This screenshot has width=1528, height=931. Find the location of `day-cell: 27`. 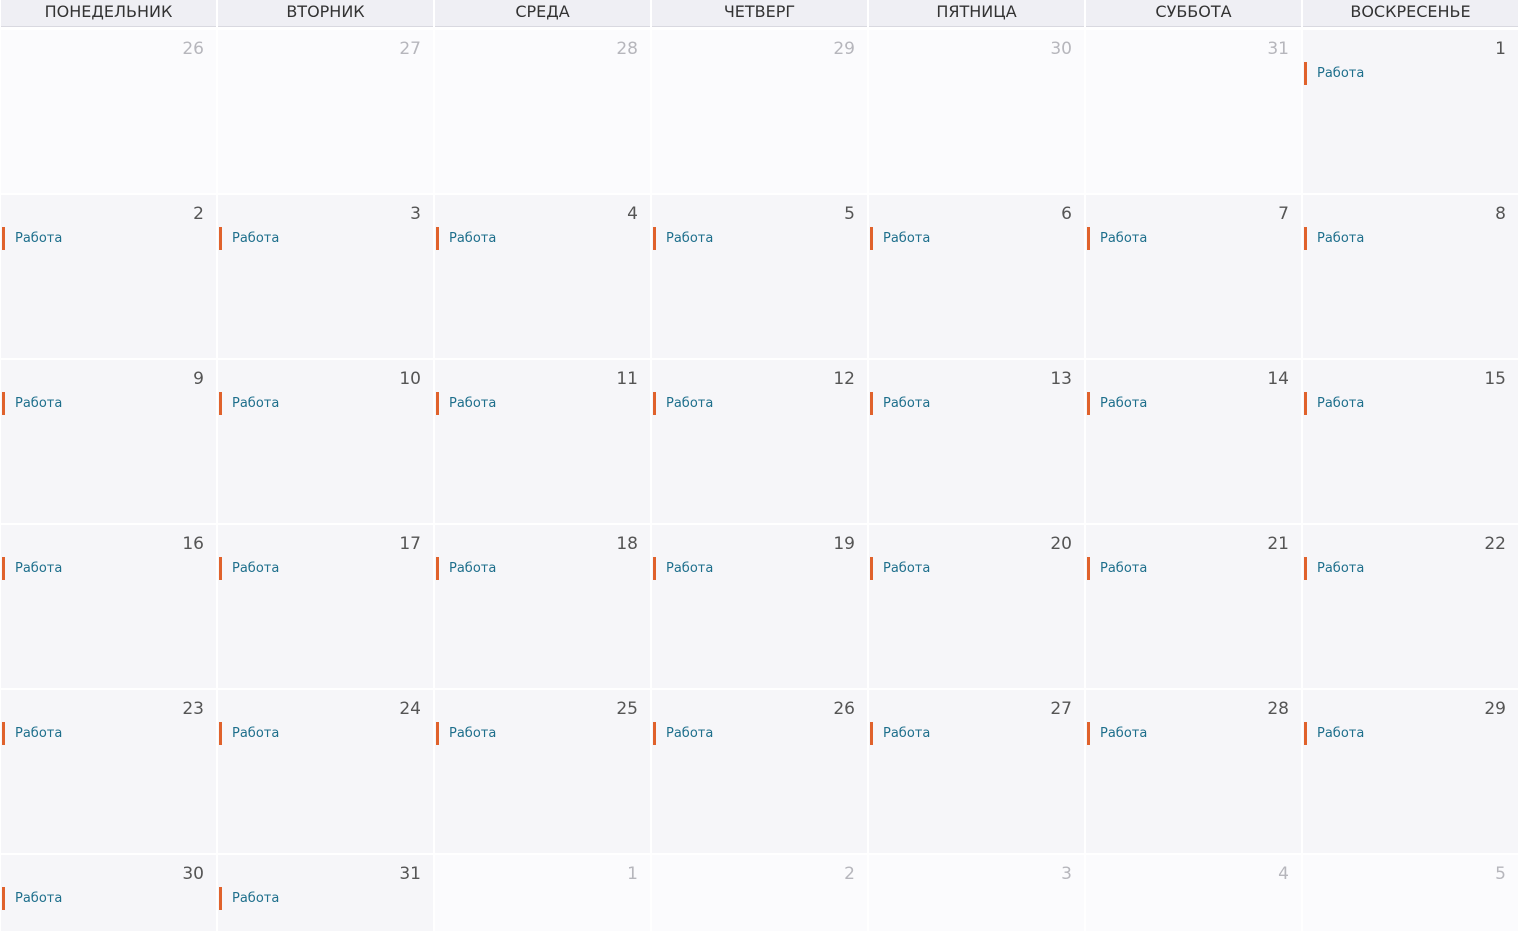

day-cell: 27 is located at coordinates (325, 111).